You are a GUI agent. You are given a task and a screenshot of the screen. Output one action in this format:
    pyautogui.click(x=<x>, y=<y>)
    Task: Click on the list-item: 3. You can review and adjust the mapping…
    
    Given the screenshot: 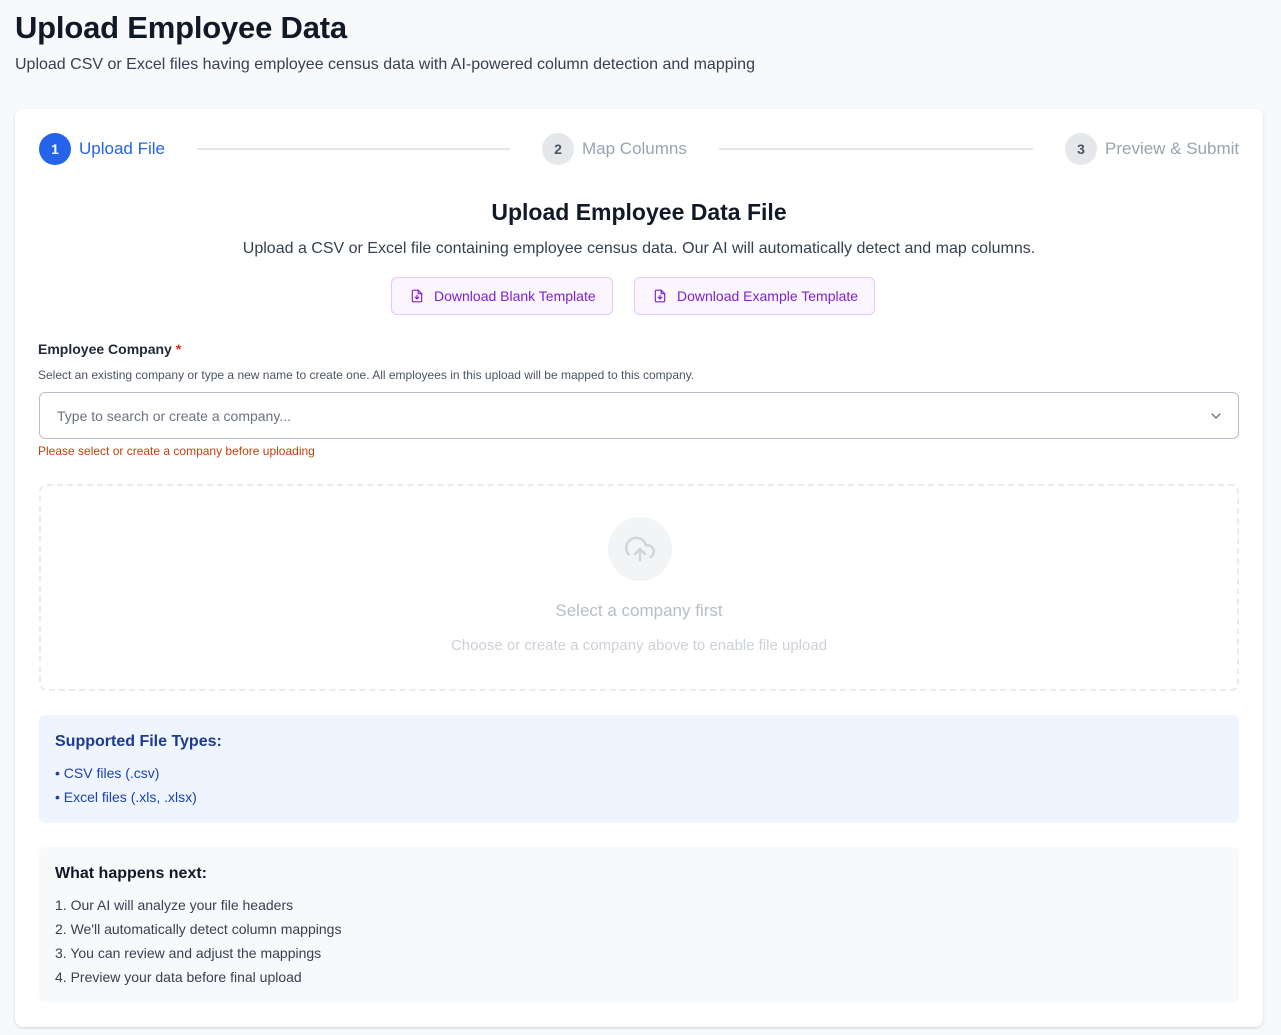 What is the action you would take?
    pyautogui.click(x=188, y=953)
    